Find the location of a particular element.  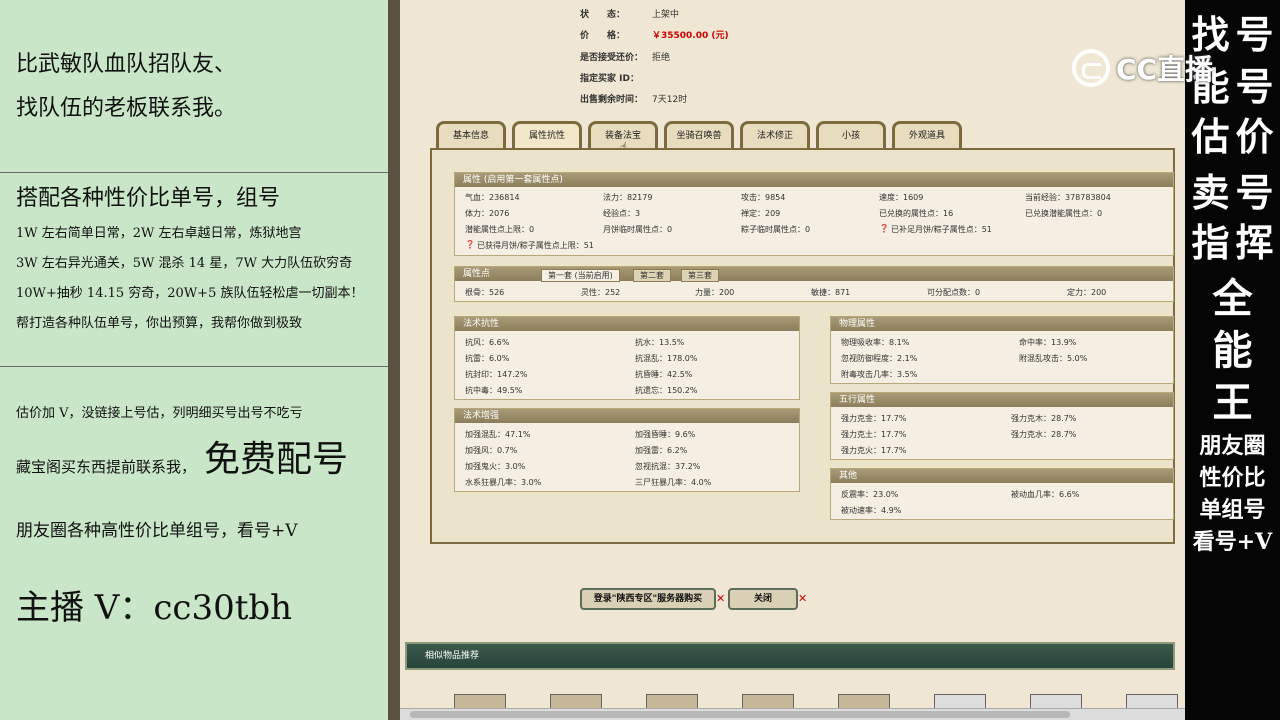

similar-items-bar: 相似物品推荐 is located at coordinates (790, 656).